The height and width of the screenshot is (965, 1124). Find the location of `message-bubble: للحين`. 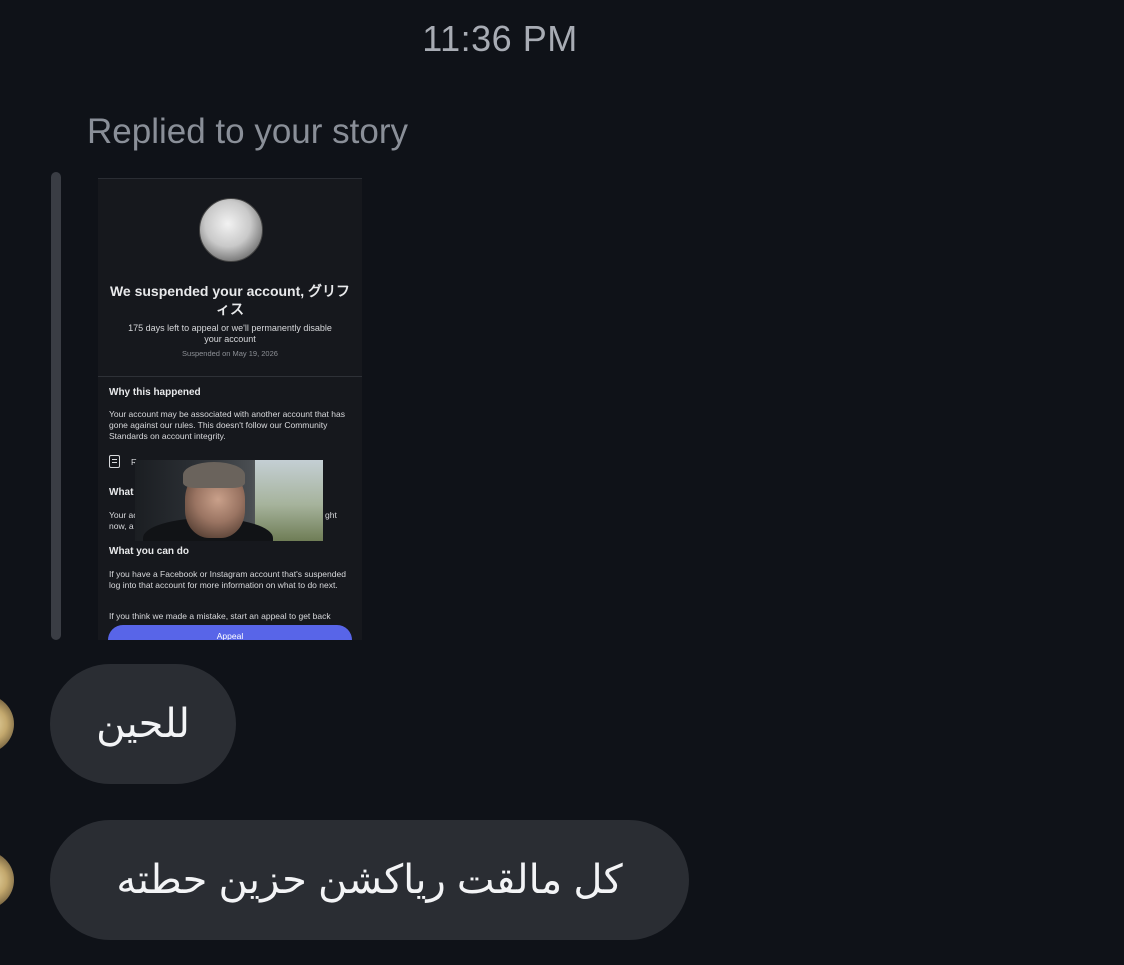

message-bubble: للحين is located at coordinates (118, 724).